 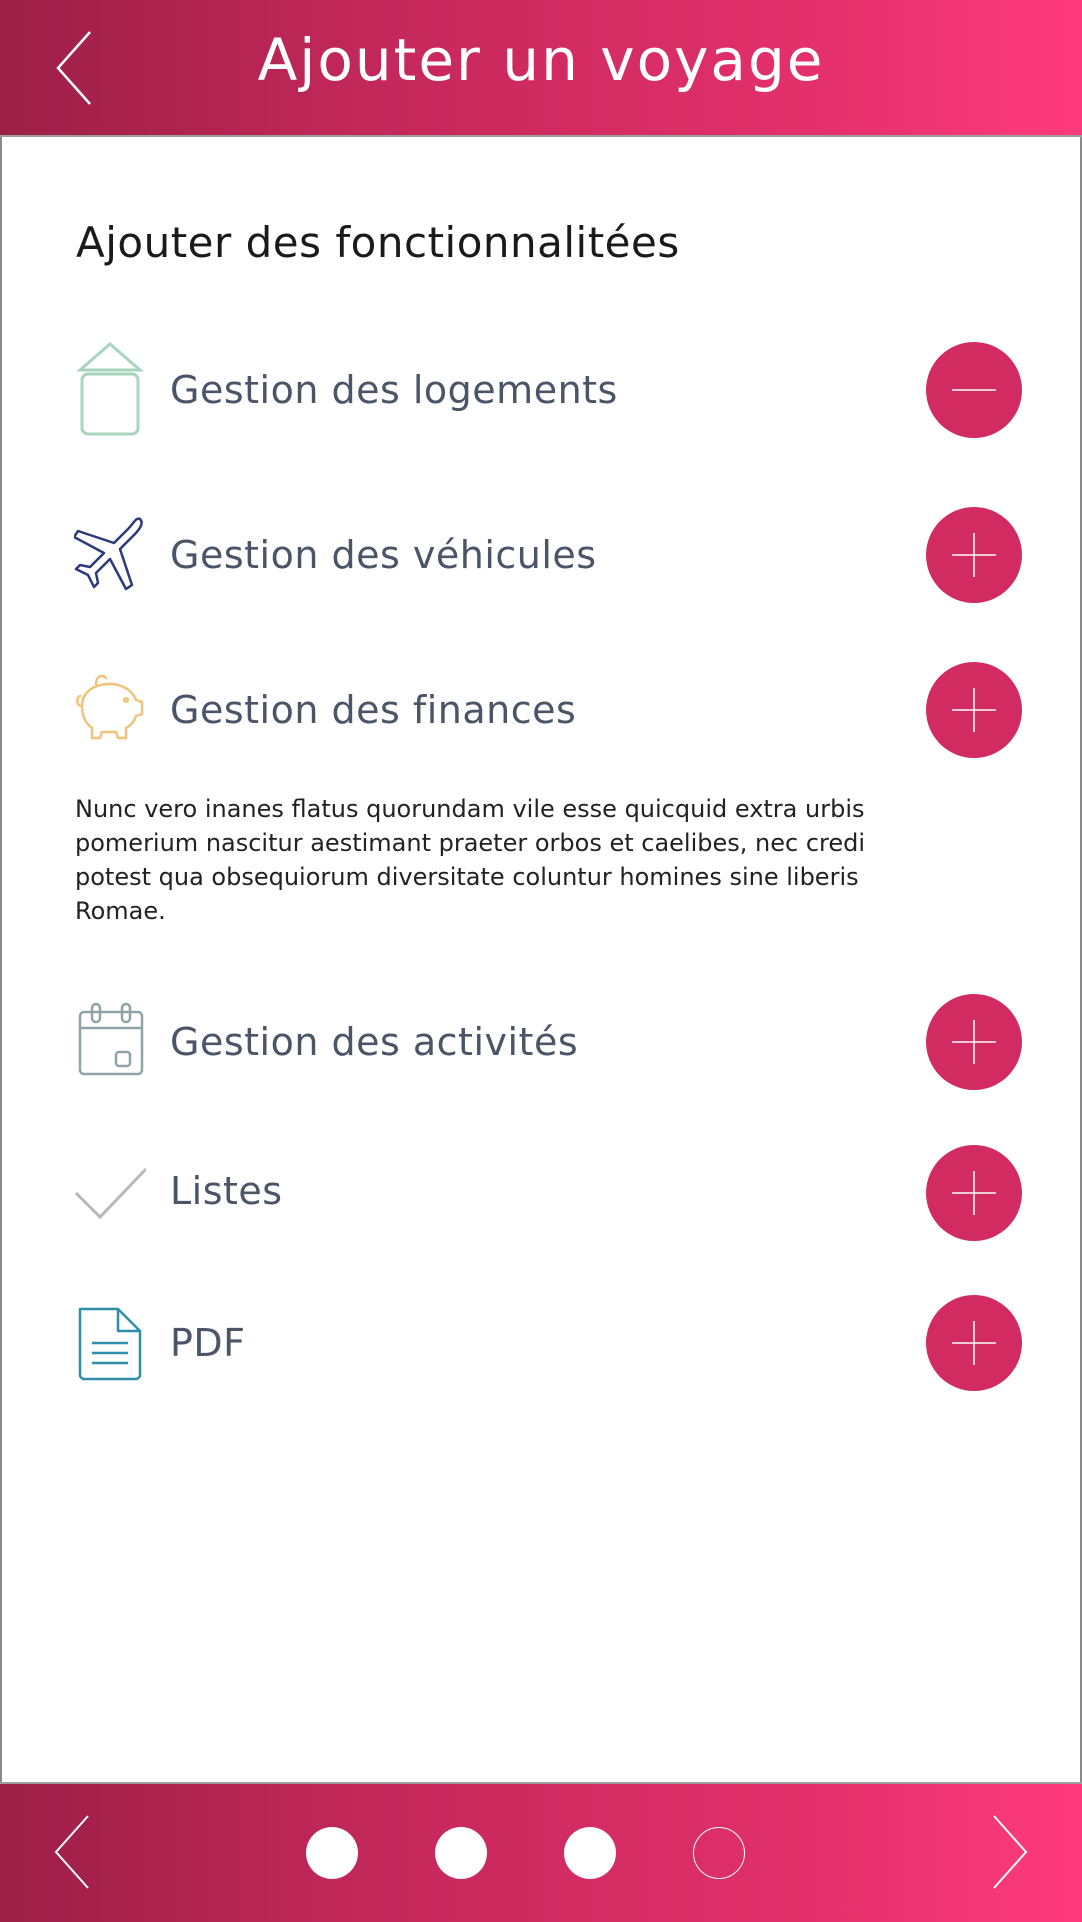 I want to click on add-pdf-button, so click(x=974, y=1343).